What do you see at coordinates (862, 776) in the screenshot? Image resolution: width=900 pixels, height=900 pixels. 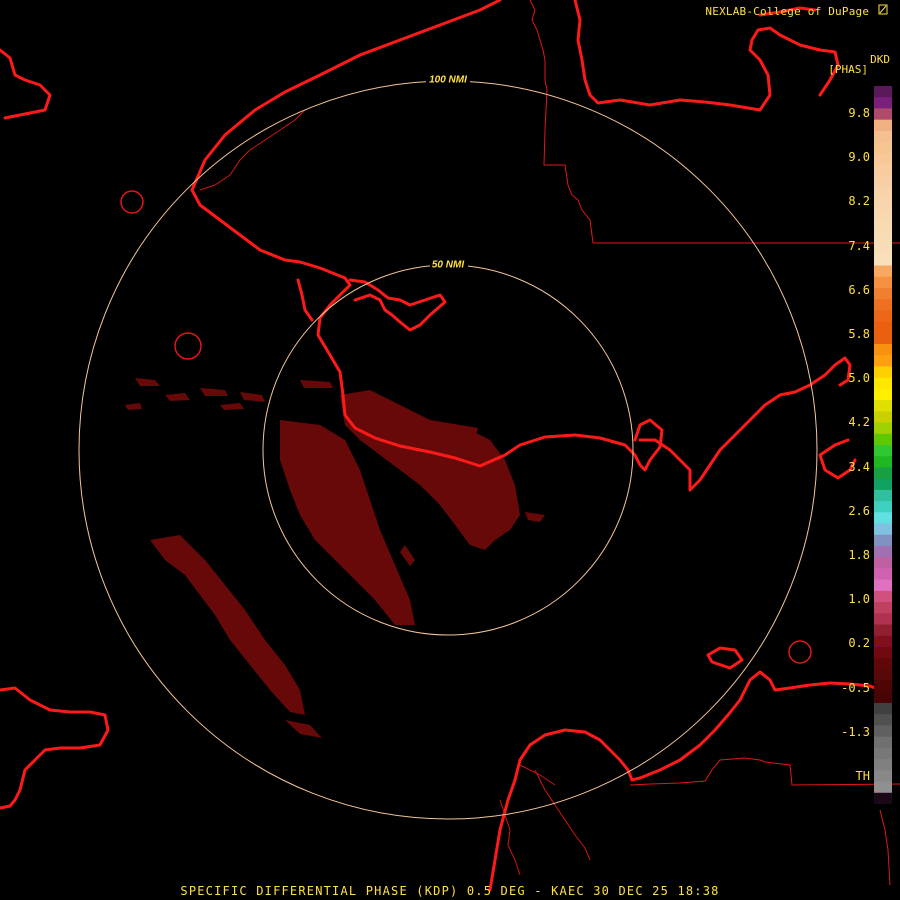 I see `legend-tick-label: TH` at bounding box center [862, 776].